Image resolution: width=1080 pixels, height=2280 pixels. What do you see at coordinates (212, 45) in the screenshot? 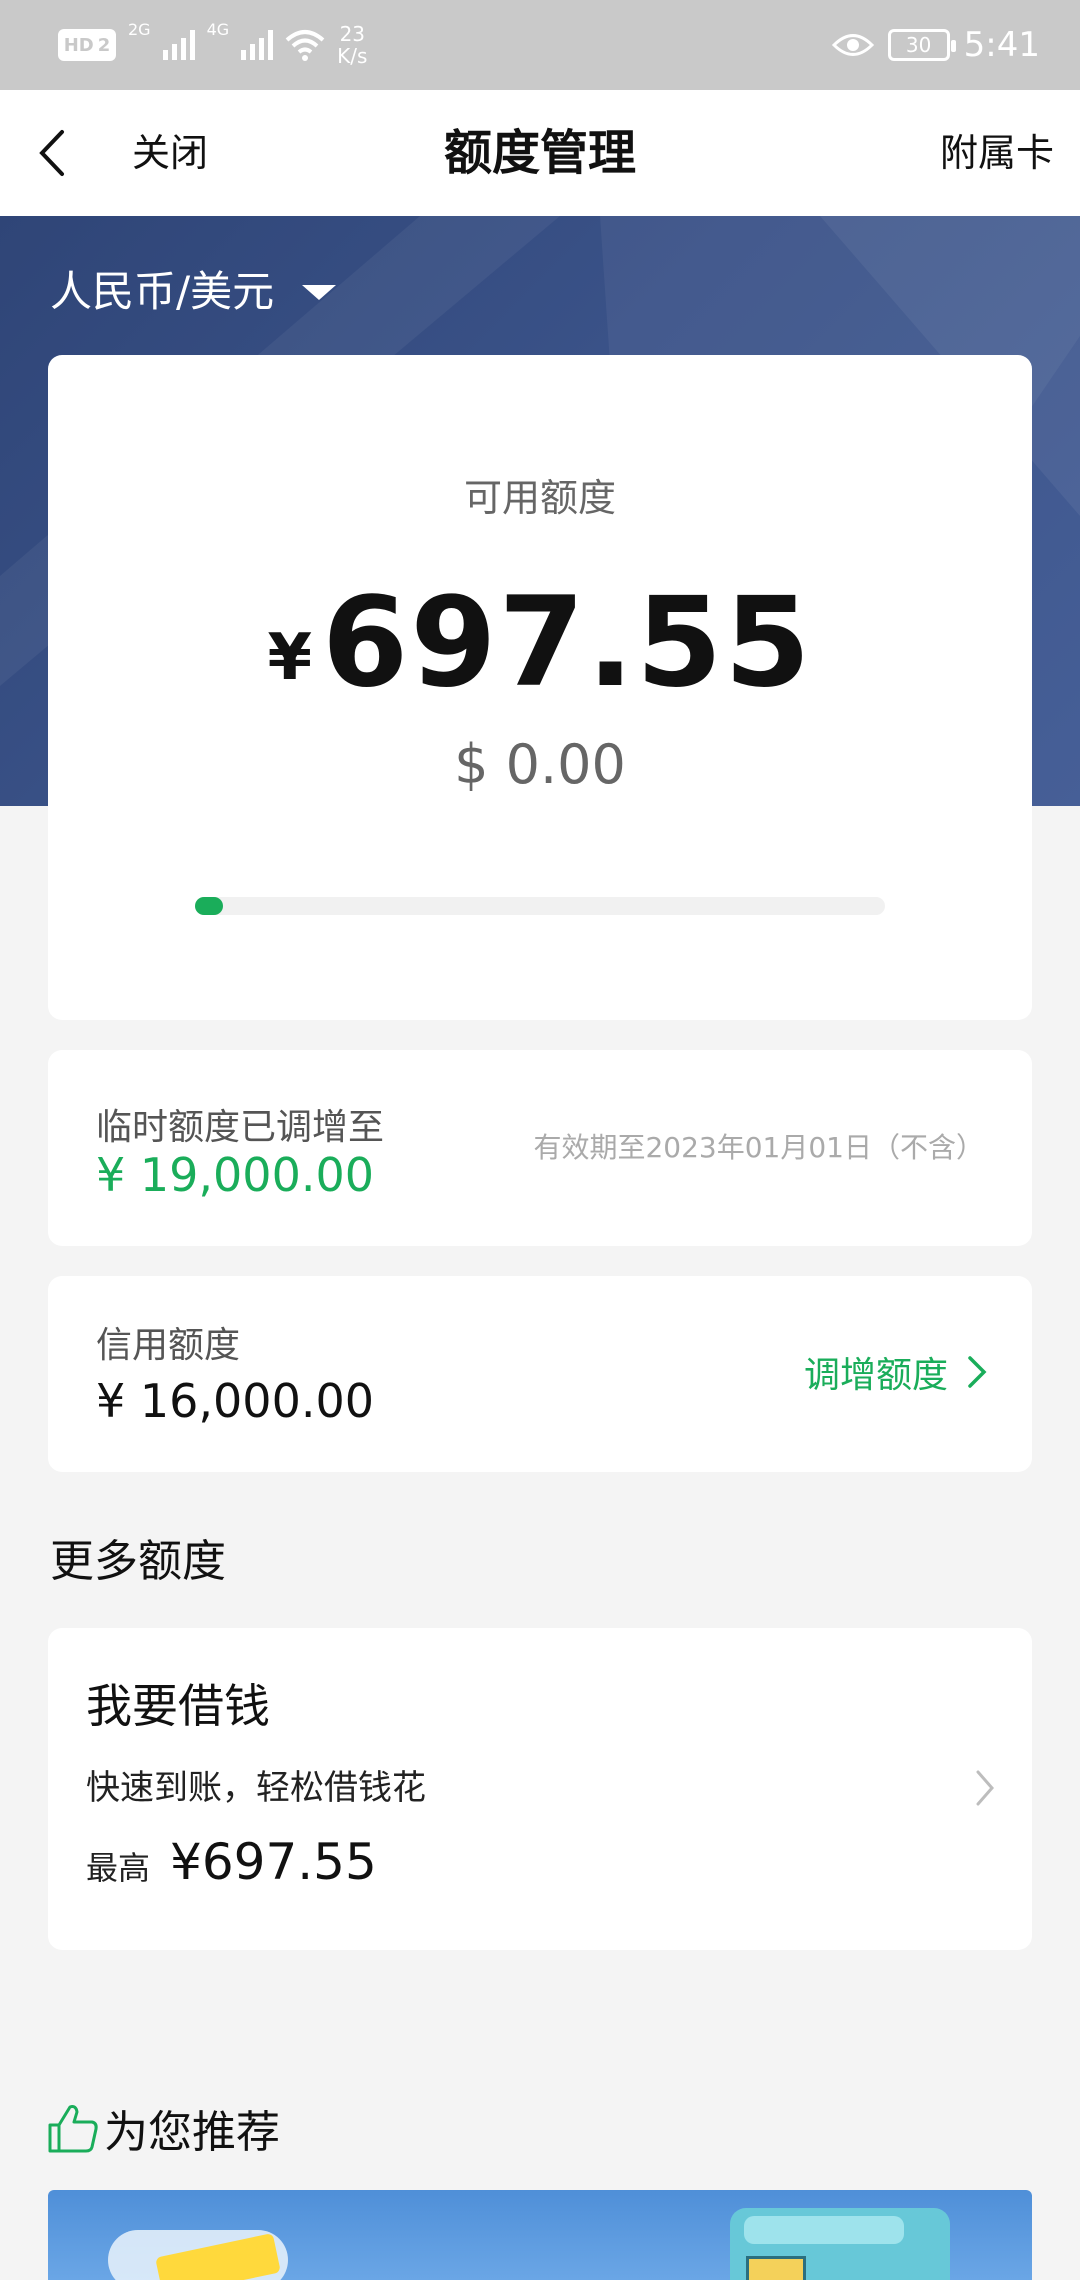
I see `status-left: HD 2 2G 4G 23 K/s` at bounding box center [212, 45].